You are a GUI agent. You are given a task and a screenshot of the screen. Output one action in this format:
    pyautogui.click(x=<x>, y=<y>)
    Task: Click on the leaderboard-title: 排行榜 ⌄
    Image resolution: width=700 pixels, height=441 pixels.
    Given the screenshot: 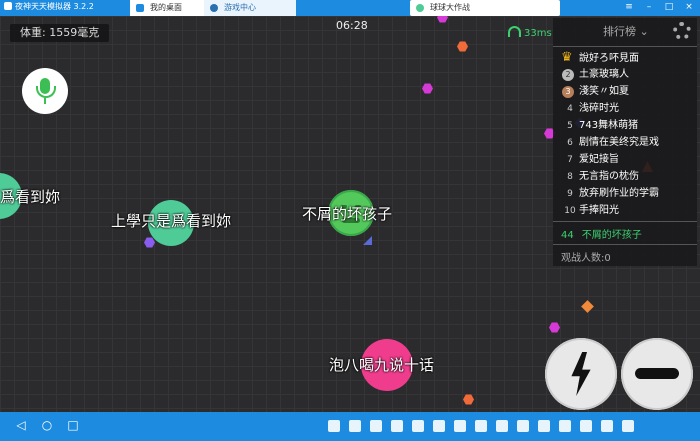 What is the action you would take?
    pyautogui.click(x=626, y=31)
    